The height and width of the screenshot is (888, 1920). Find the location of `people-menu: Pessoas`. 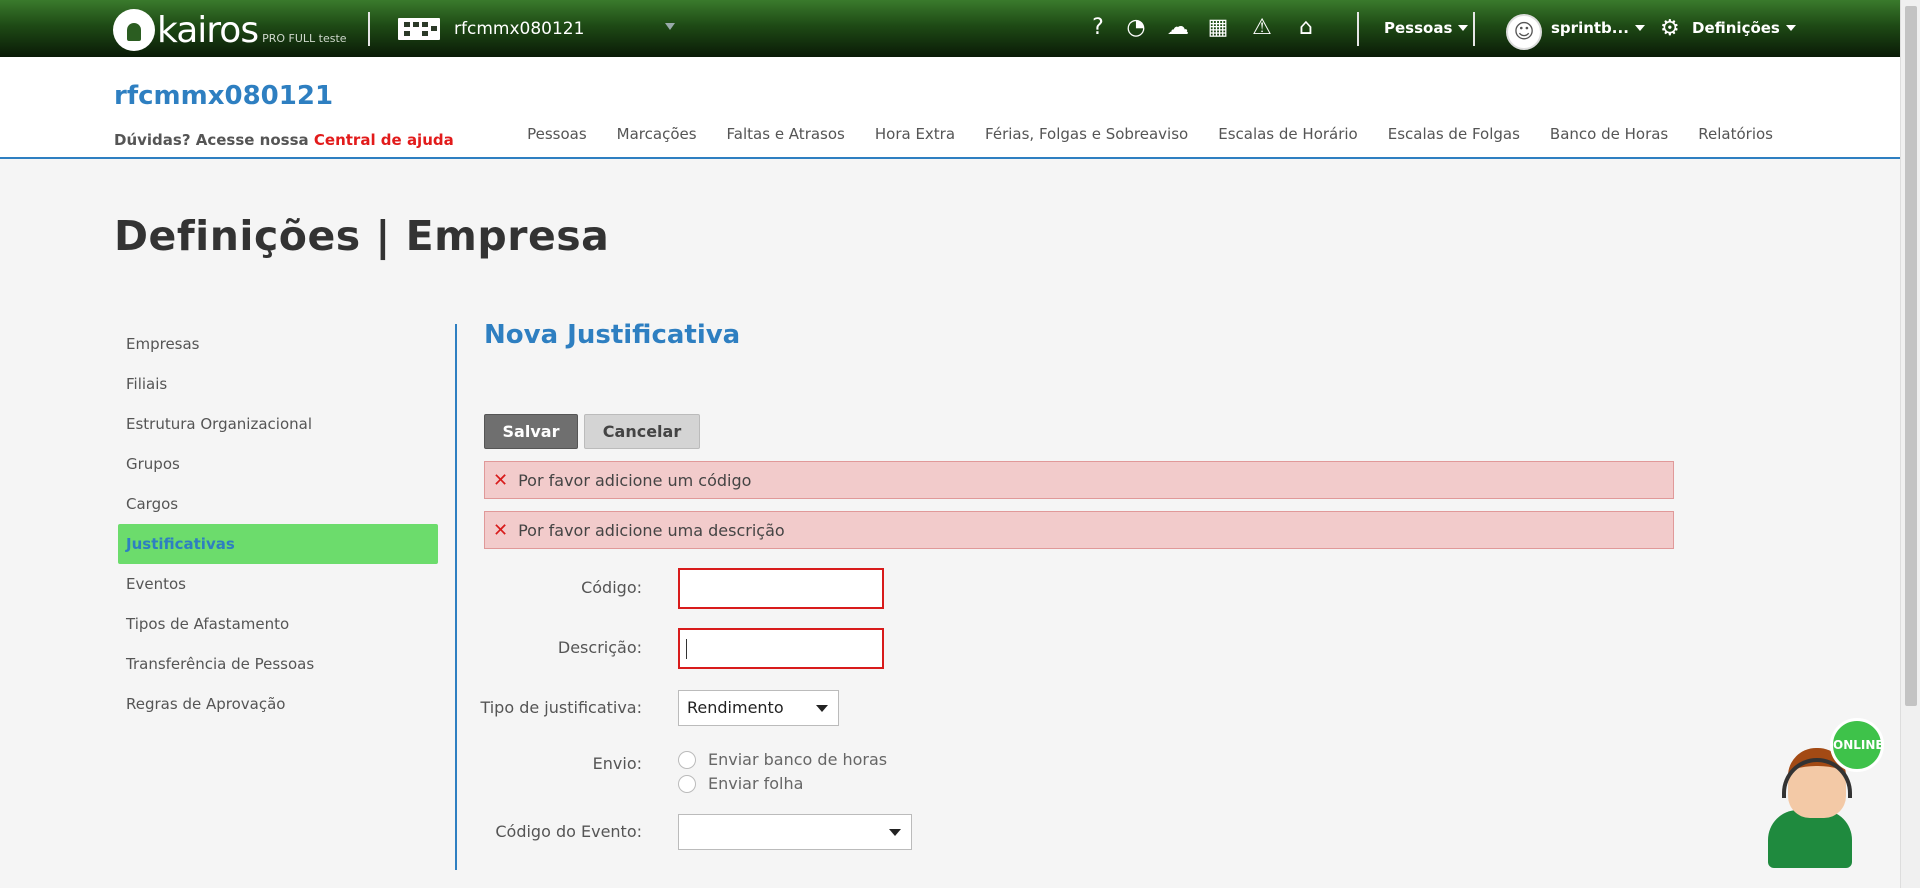

people-menu: Pessoas is located at coordinates (1426, 28).